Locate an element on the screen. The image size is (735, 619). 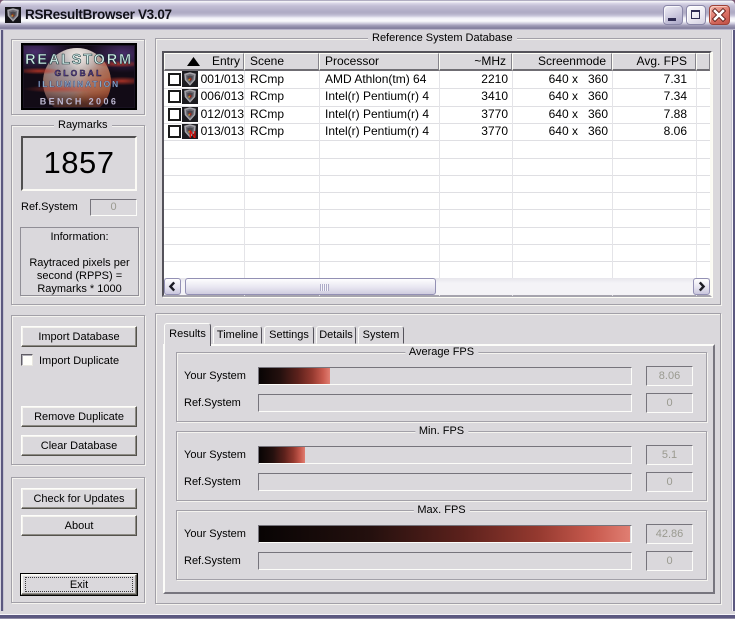
svg-text: REALSTORM is located at coordinates (79, 60).